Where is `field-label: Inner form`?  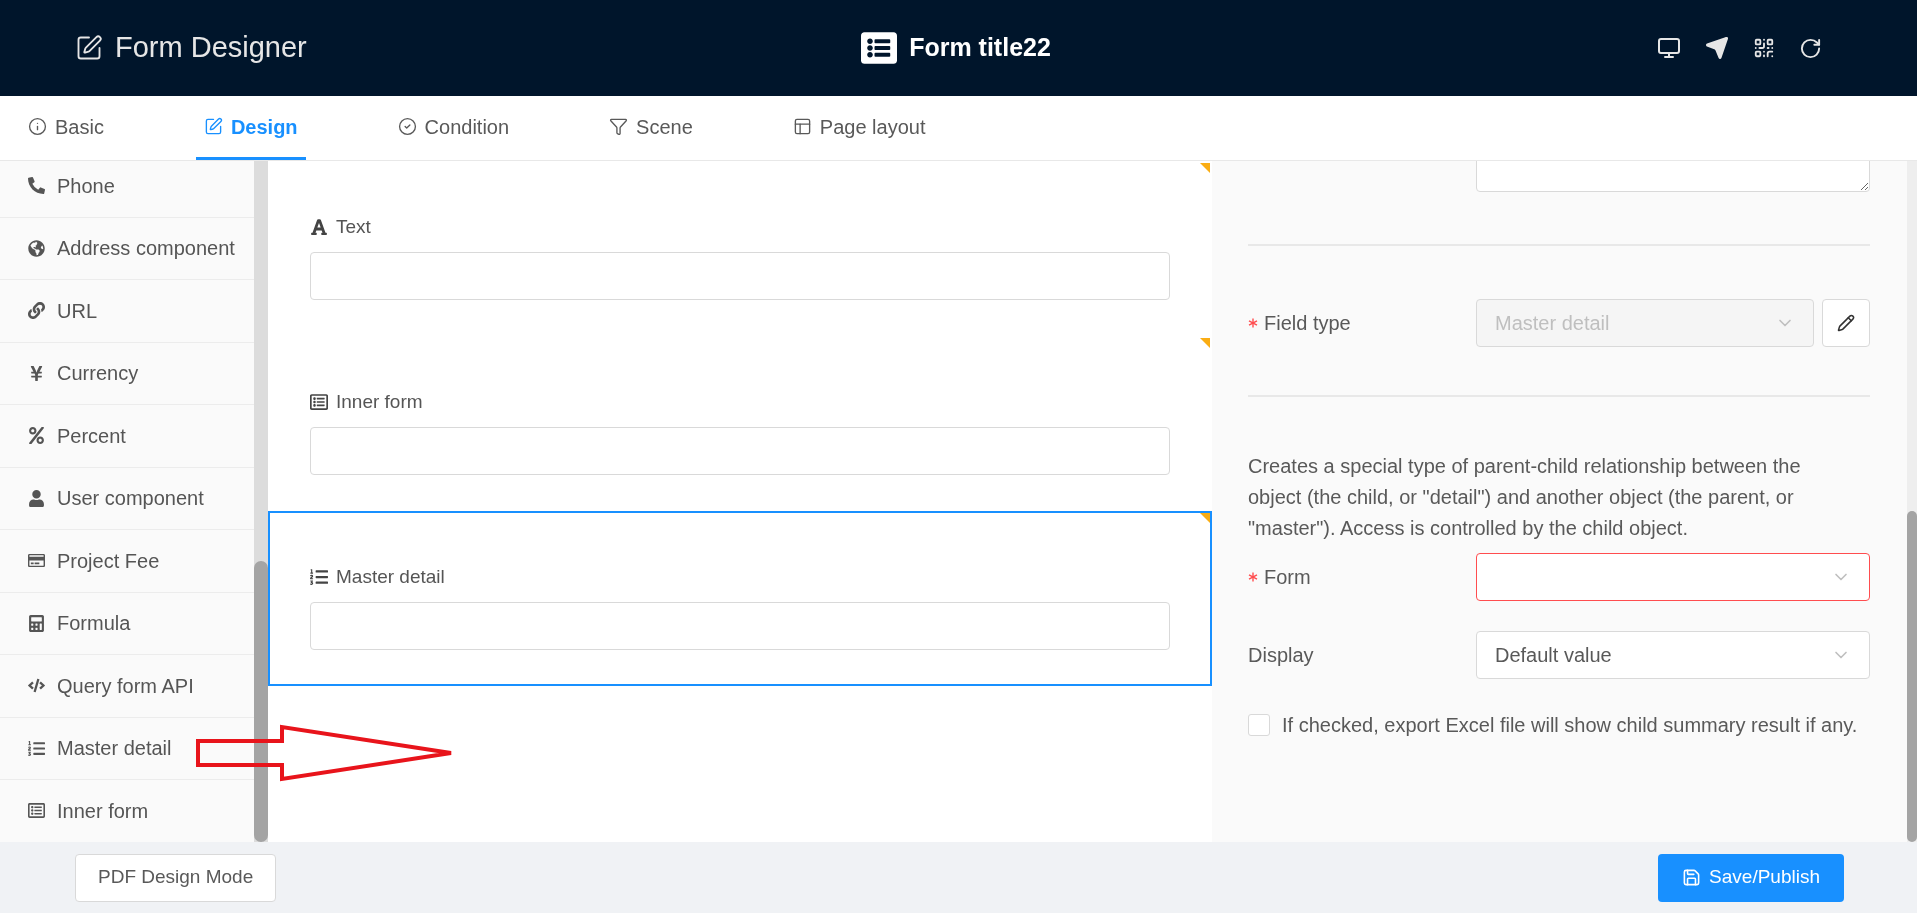 field-label: Inner form is located at coordinates (379, 402).